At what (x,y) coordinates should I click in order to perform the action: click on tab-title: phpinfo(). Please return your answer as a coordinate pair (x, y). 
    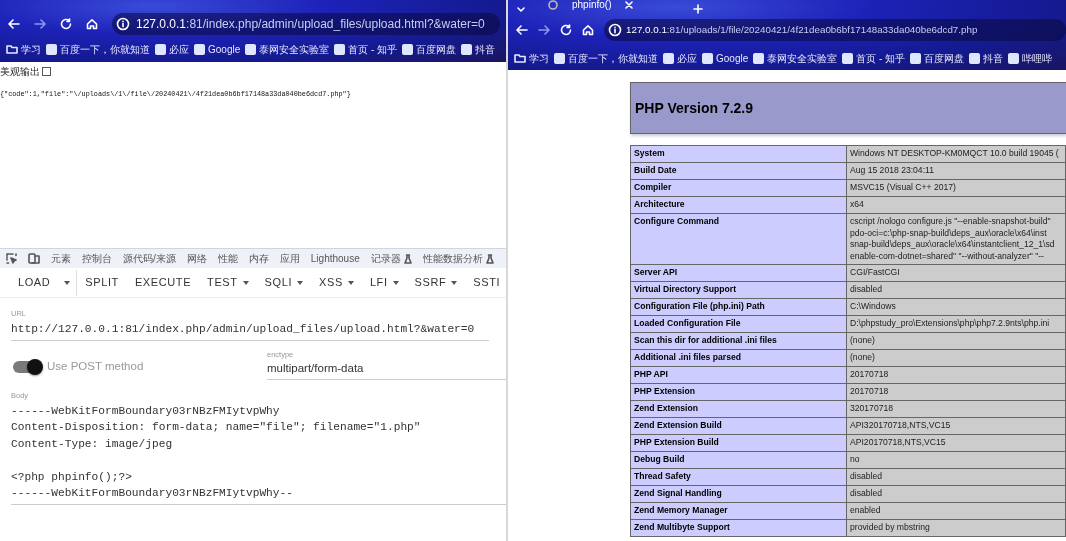
    Looking at the image, I should click on (592, 6).